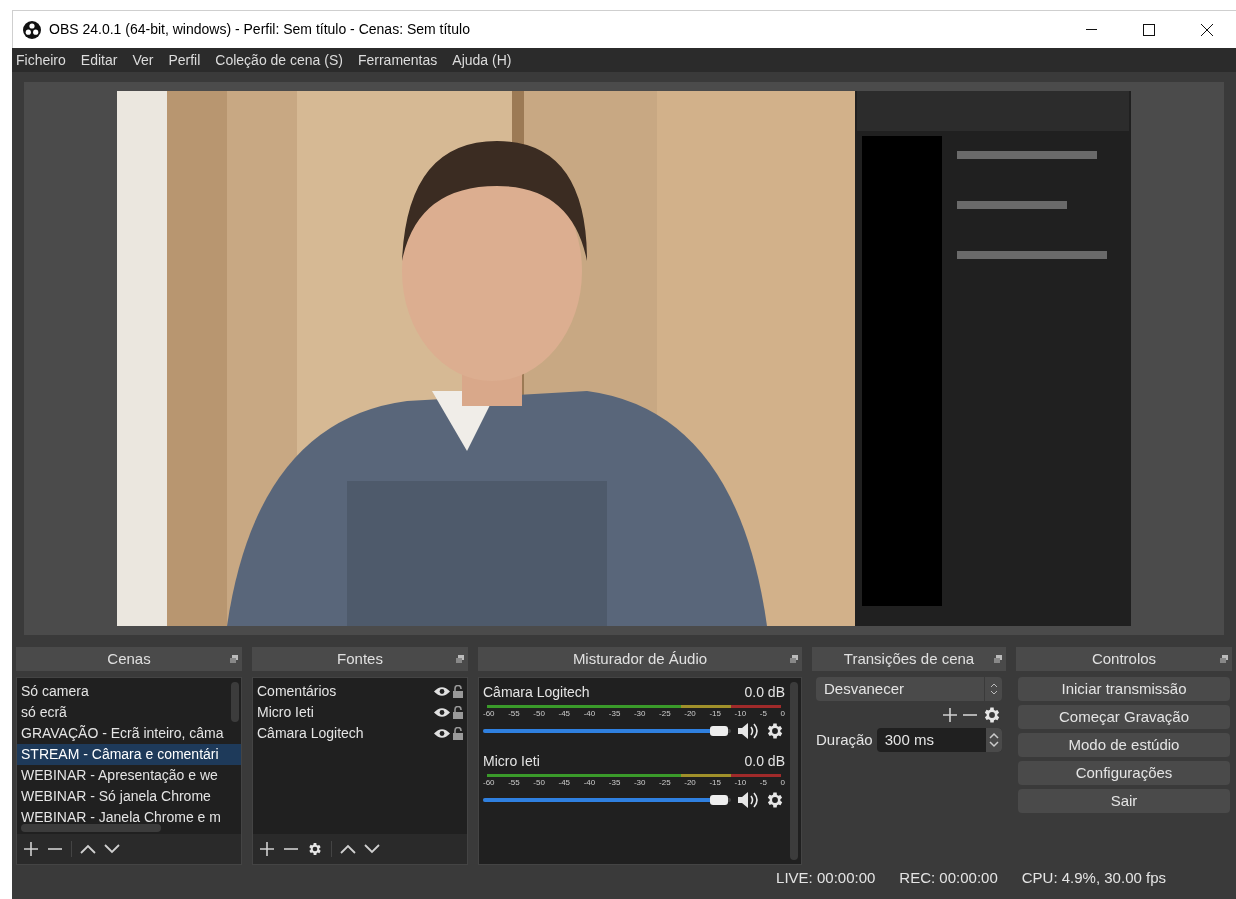 Image resolution: width=1236 pixels, height=899 pixels. I want to click on app-logo-icon, so click(32, 29).